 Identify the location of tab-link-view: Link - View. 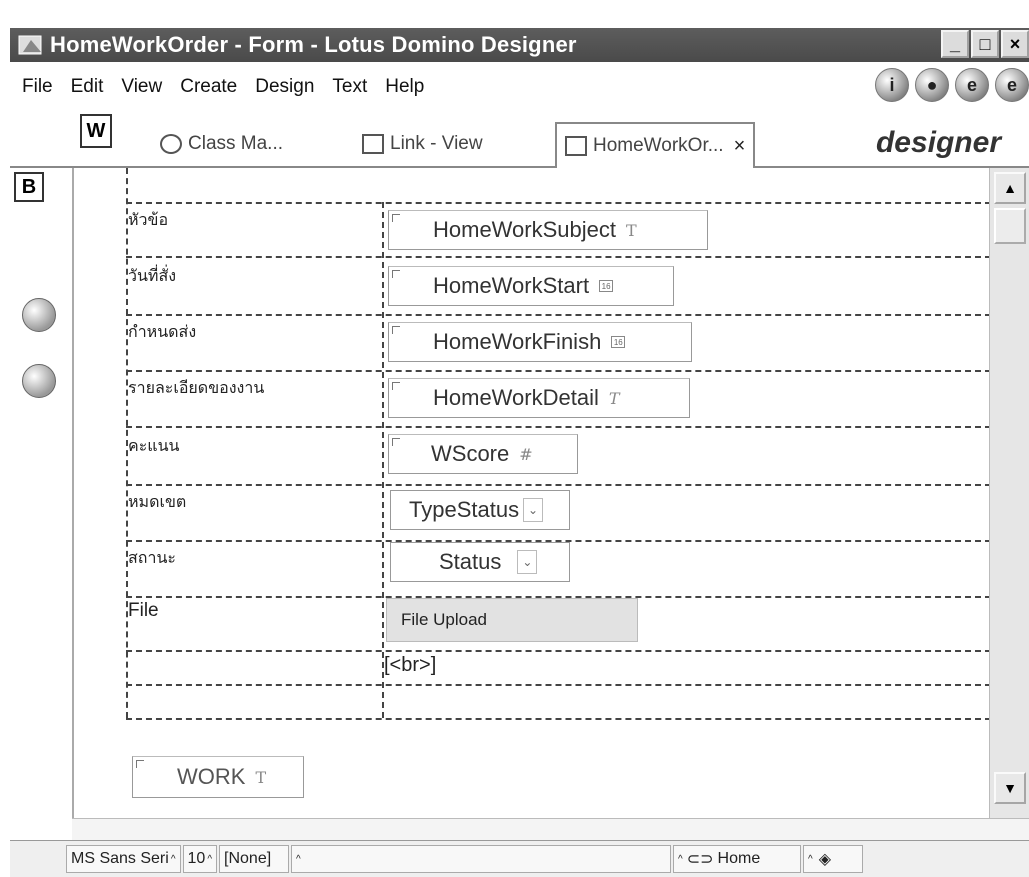
(422, 144).